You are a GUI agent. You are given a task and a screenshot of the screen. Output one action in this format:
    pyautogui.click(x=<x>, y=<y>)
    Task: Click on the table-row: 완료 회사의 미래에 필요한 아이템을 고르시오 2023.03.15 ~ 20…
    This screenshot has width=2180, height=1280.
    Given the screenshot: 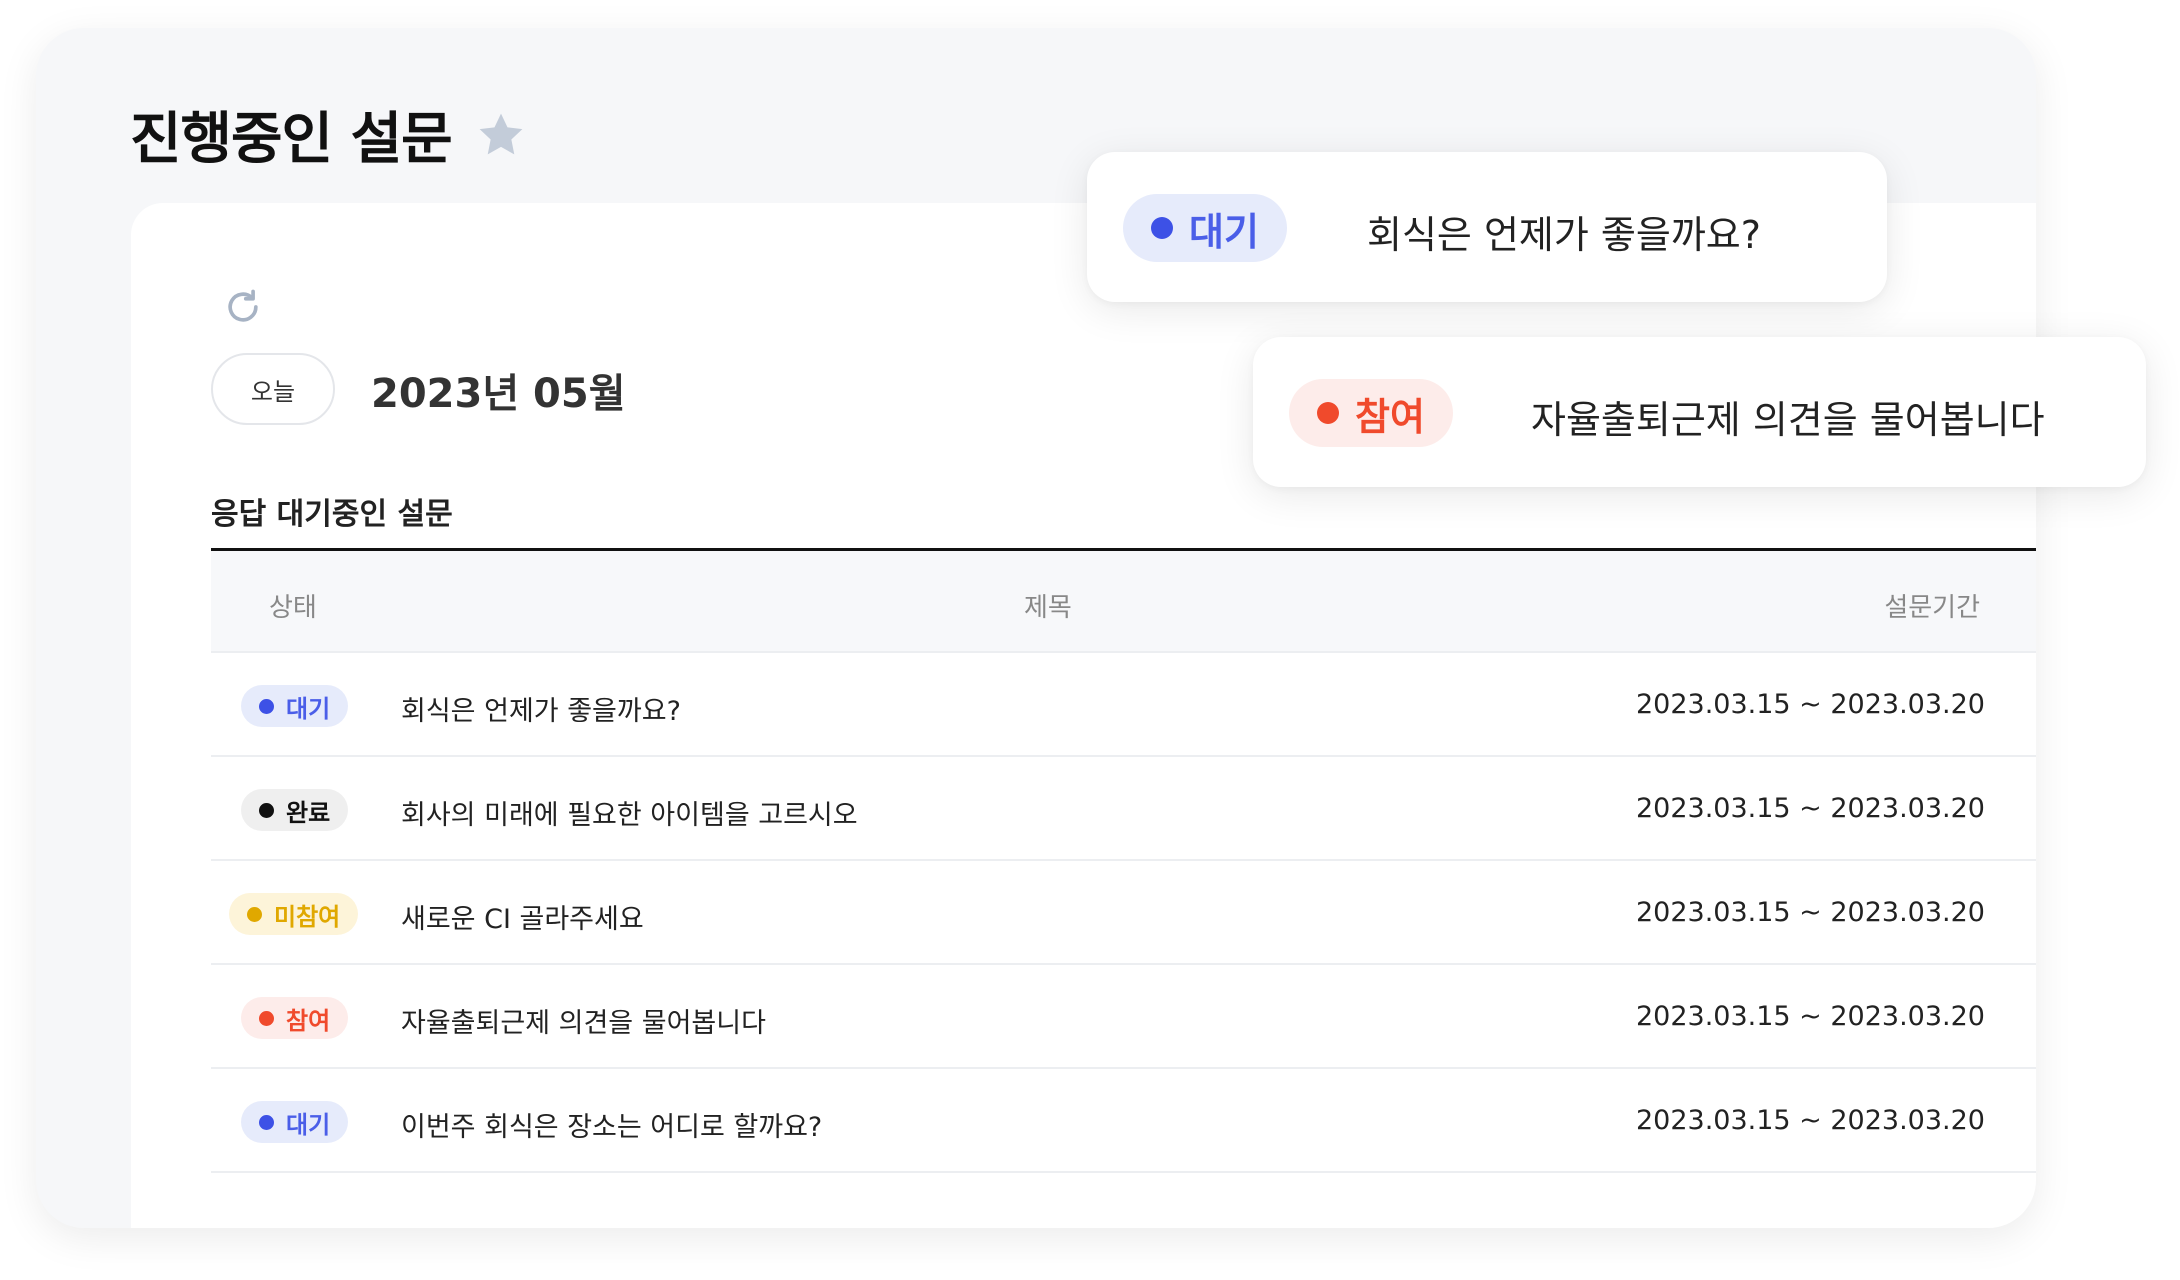 What is the action you would take?
    pyautogui.click(x=1123, y=809)
    